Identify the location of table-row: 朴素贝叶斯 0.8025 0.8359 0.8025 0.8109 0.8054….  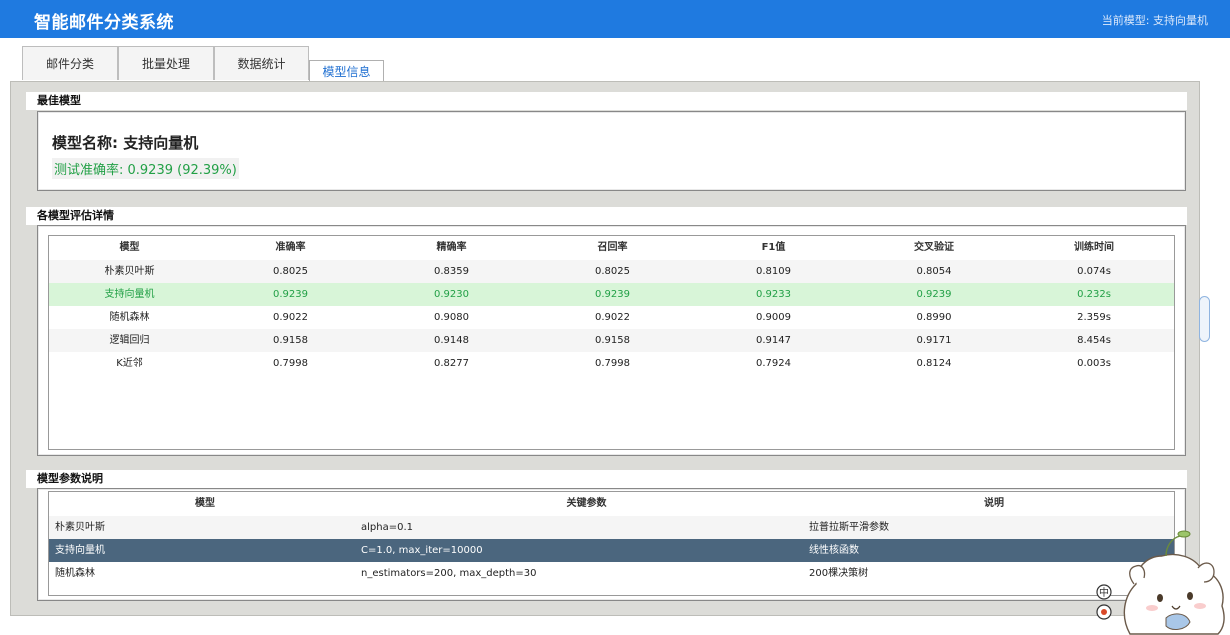
(611, 271).